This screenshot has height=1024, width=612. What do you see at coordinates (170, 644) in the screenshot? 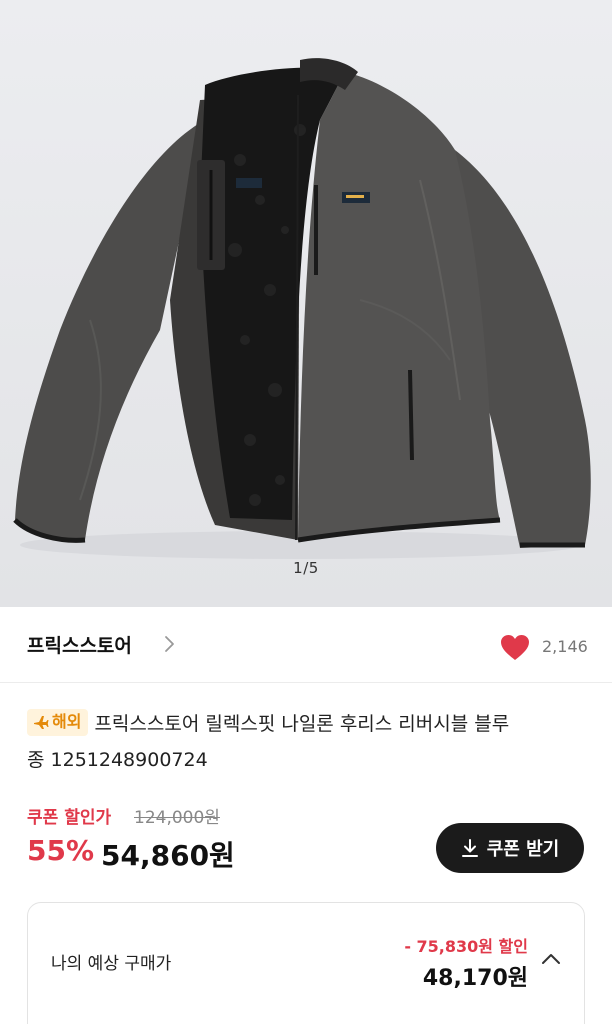
I see `chevron-right-icon` at bounding box center [170, 644].